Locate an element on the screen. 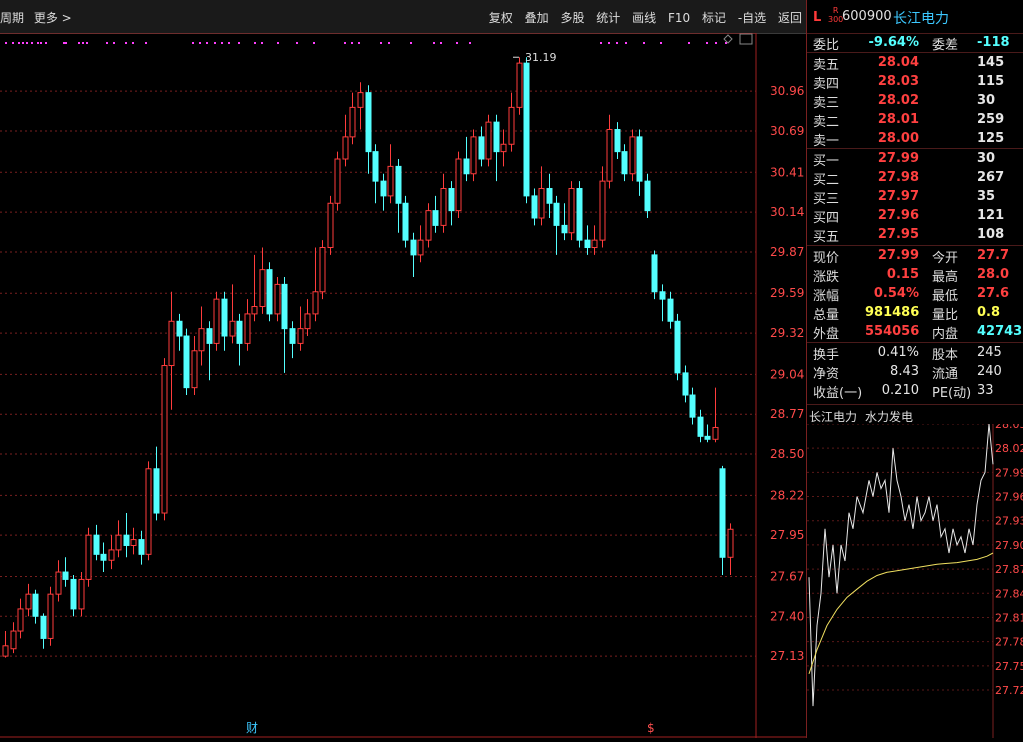 The width and height of the screenshot is (1023, 742). stat-value: 0.15 is located at coordinates (902, 274).